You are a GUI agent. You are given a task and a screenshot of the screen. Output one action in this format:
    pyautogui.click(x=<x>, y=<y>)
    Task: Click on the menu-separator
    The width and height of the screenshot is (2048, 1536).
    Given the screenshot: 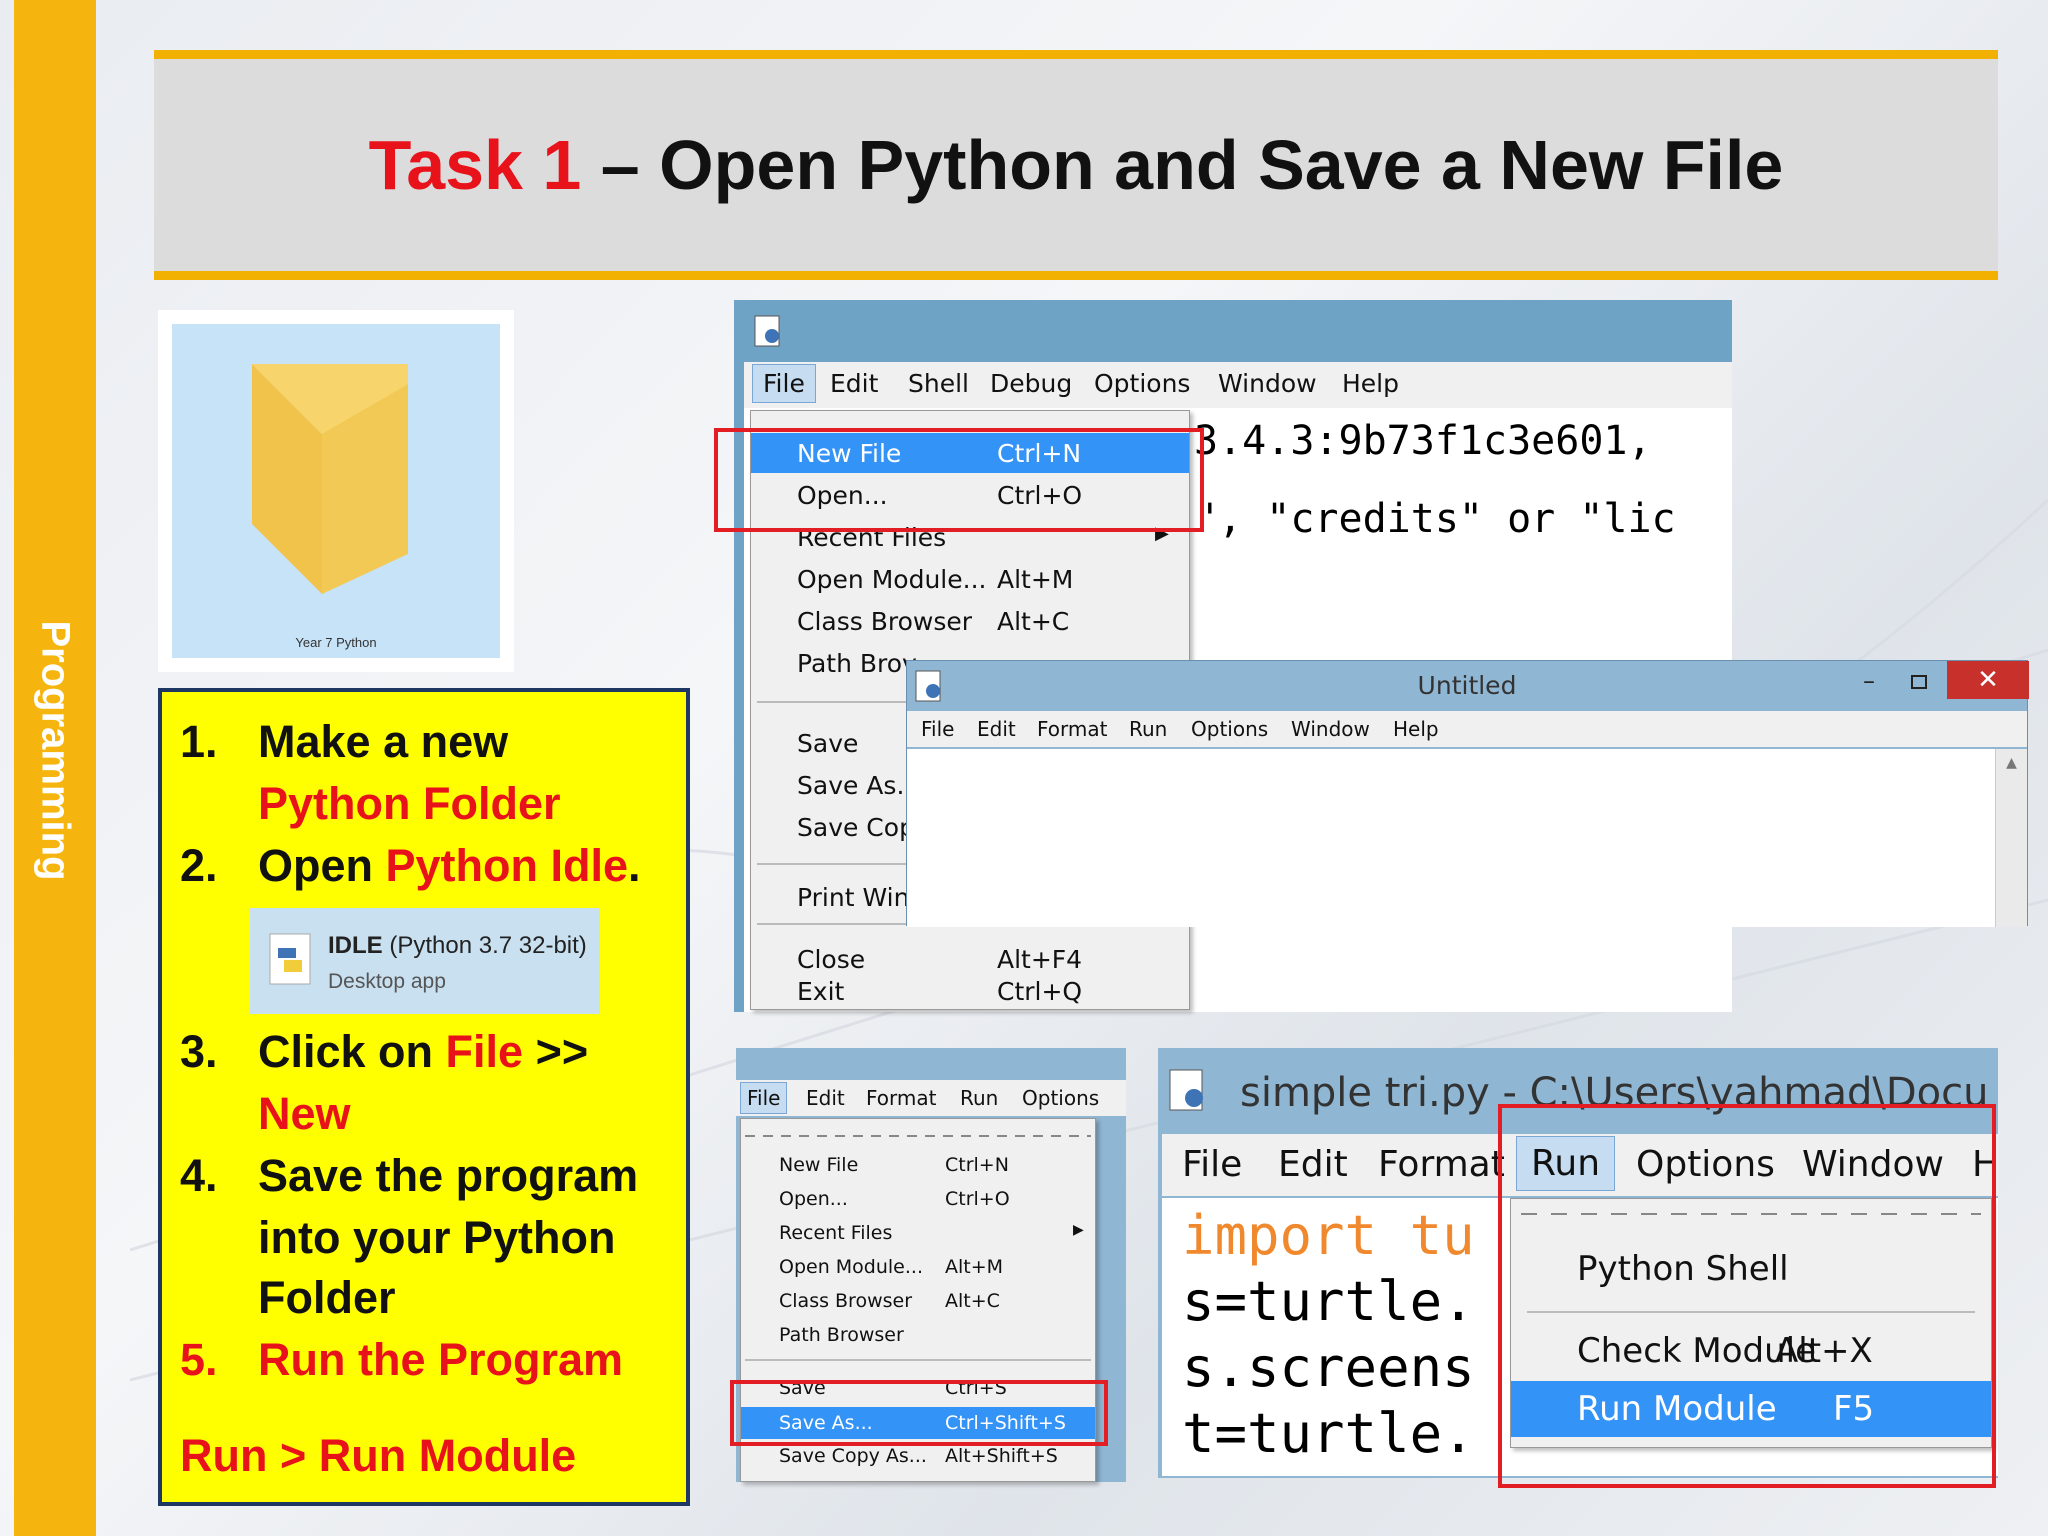 What is the action you would take?
    pyautogui.click(x=918, y=1360)
    